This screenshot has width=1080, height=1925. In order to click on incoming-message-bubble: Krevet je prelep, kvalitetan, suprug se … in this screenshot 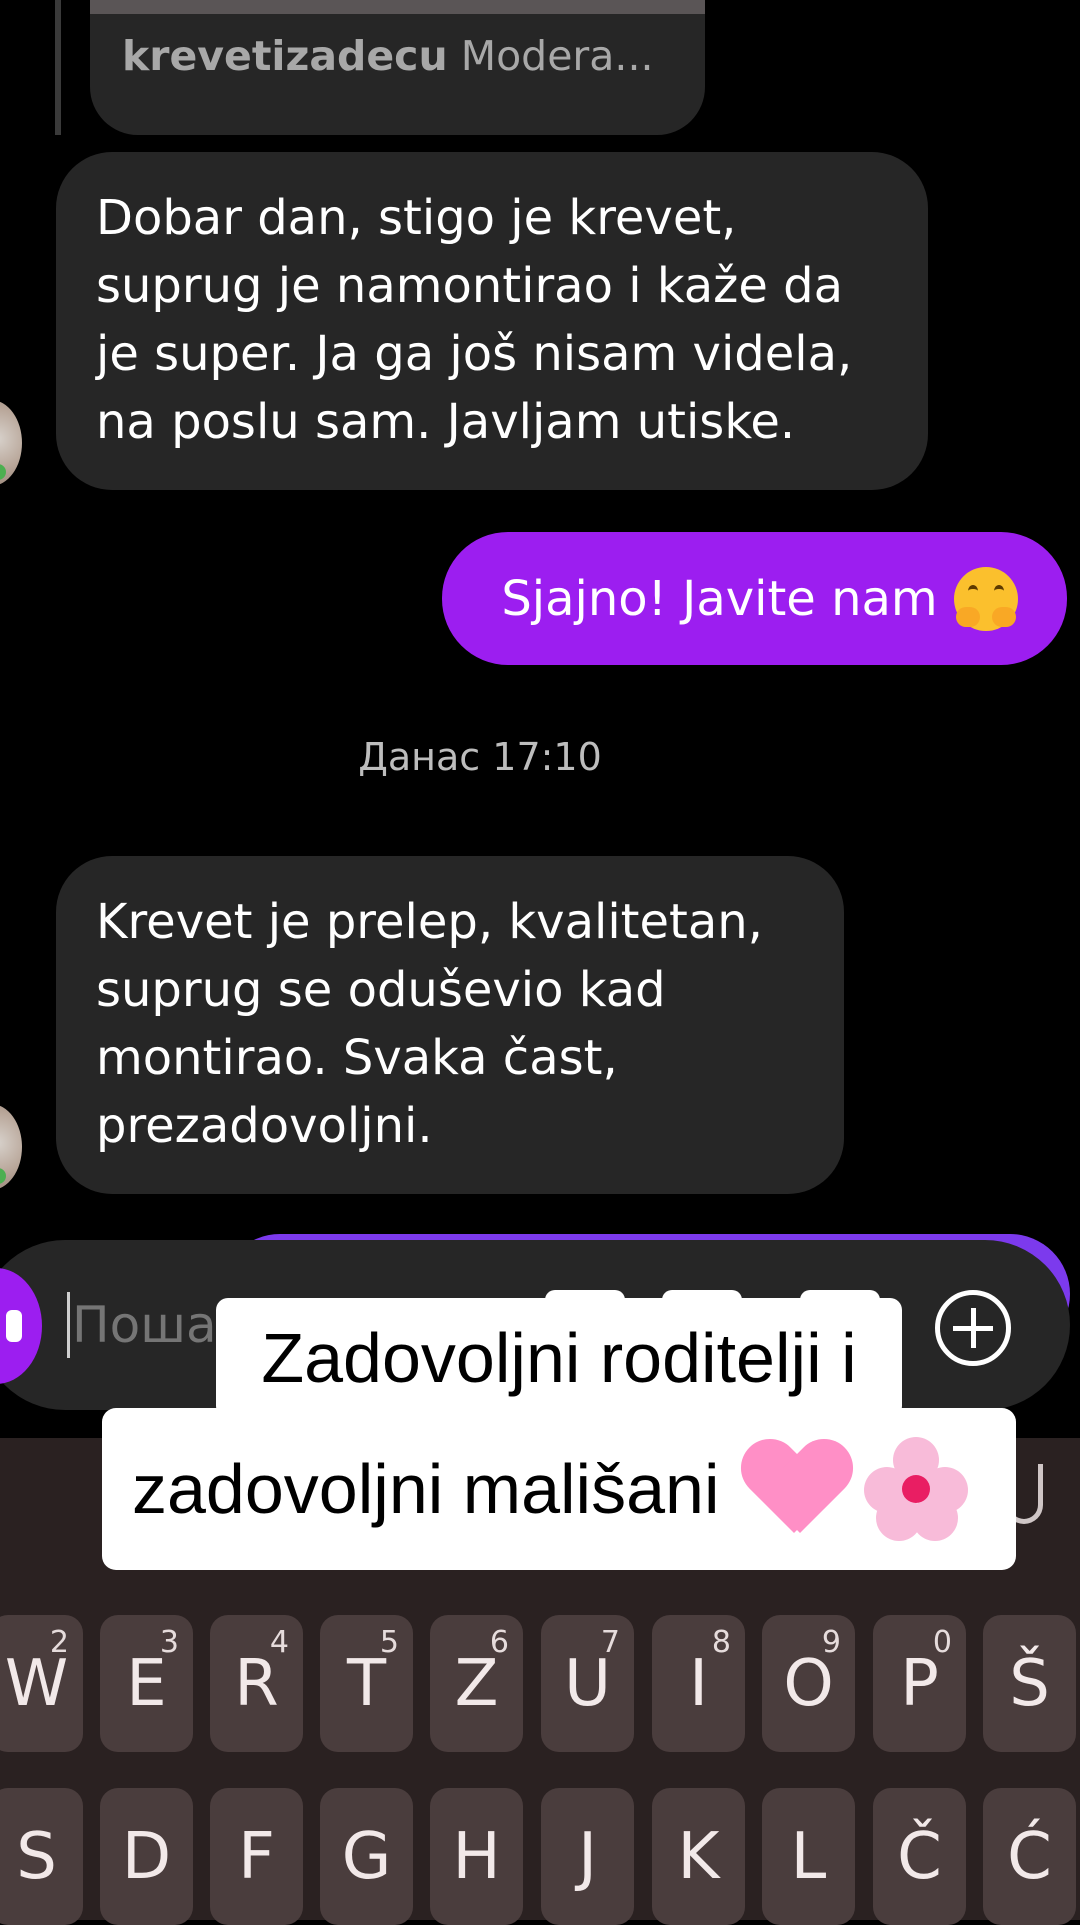, I will do `click(450, 1025)`.